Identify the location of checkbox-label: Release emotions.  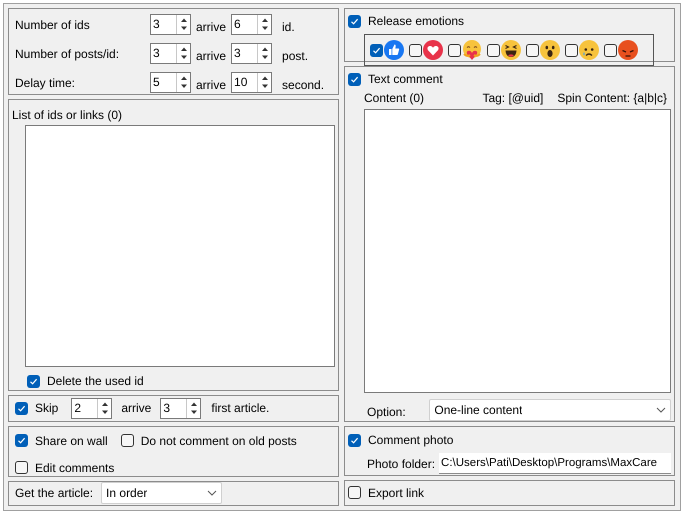
(416, 21).